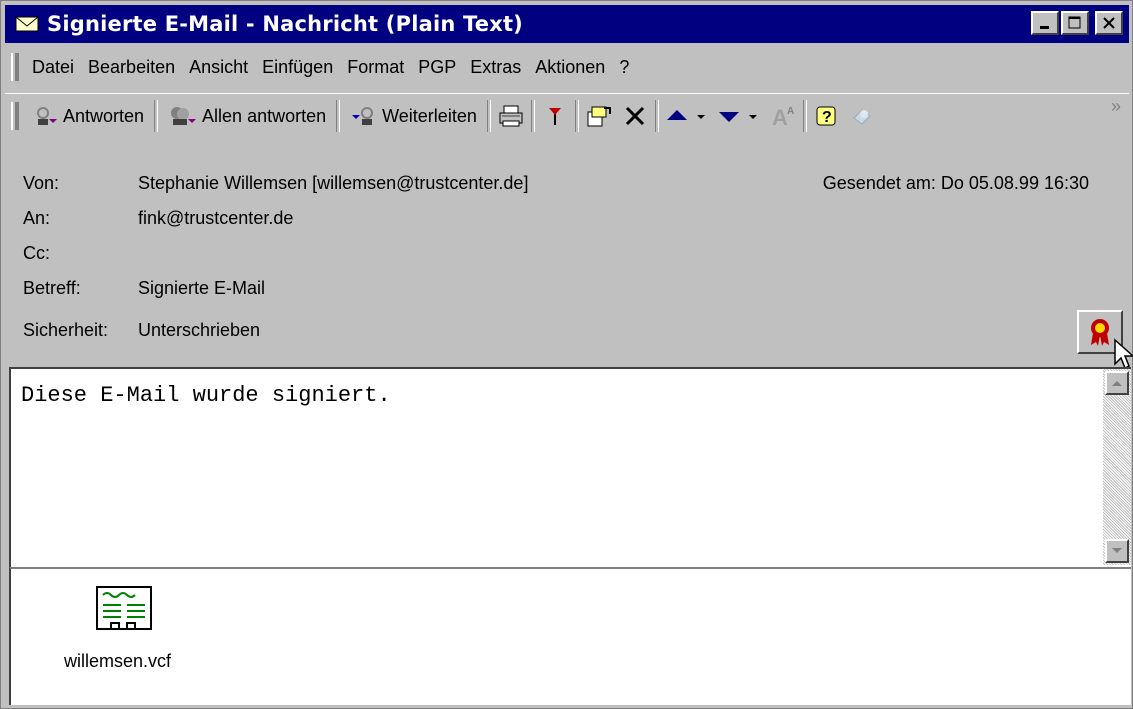  Describe the element at coordinates (104, 115) in the screenshot. I see `reply-label: Antworten` at that location.